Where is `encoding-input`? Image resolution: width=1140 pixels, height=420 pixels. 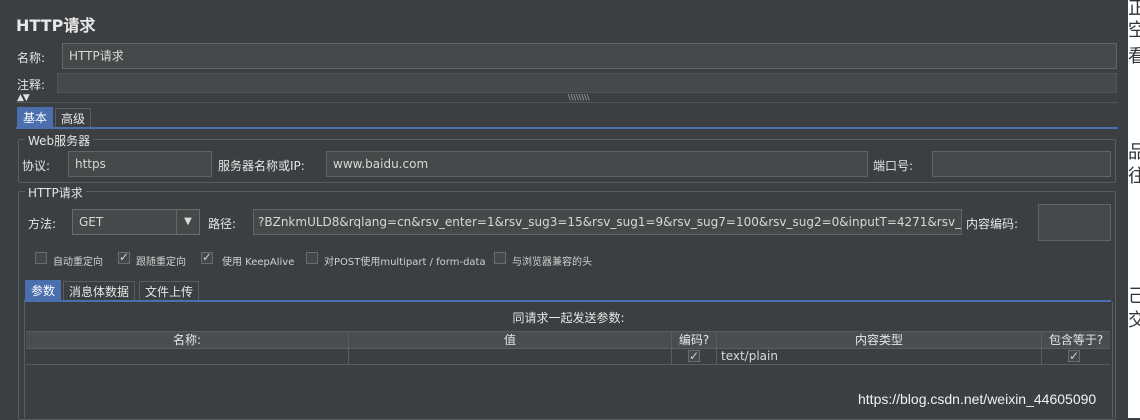
encoding-input is located at coordinates (1074, 222).